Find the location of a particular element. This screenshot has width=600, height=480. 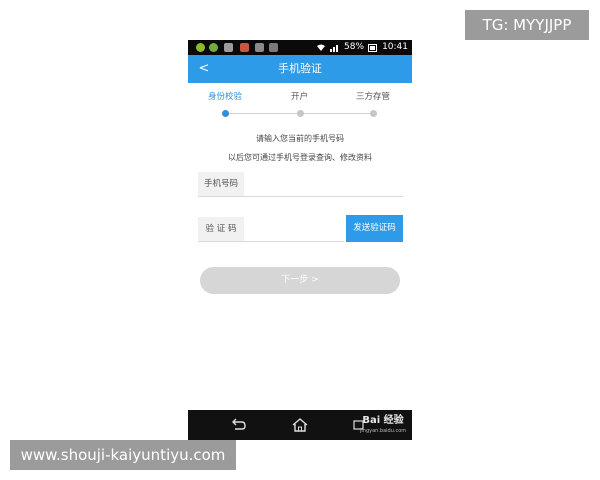

home-icon is located at coordinates (300, 425).